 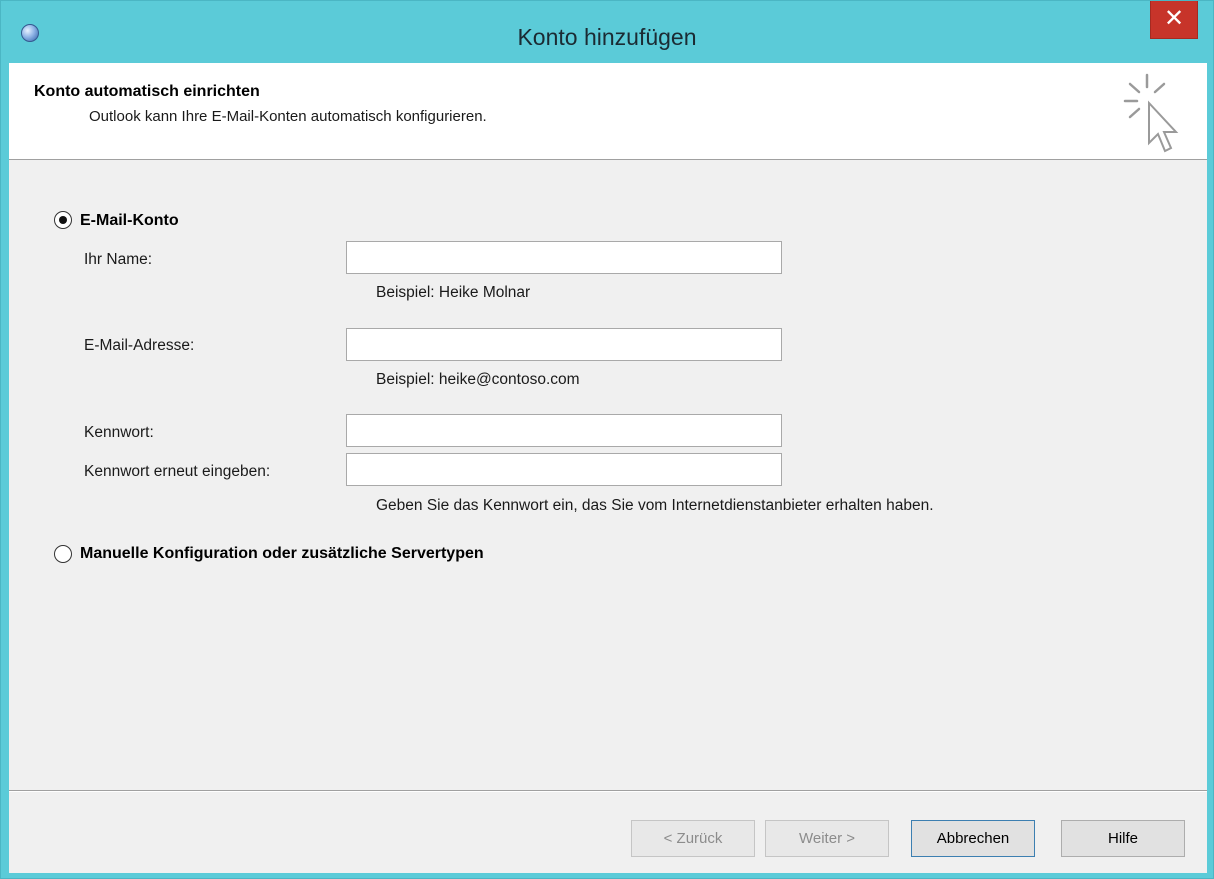 I want to click on manual-config-radio, so click(x=63, y=554).